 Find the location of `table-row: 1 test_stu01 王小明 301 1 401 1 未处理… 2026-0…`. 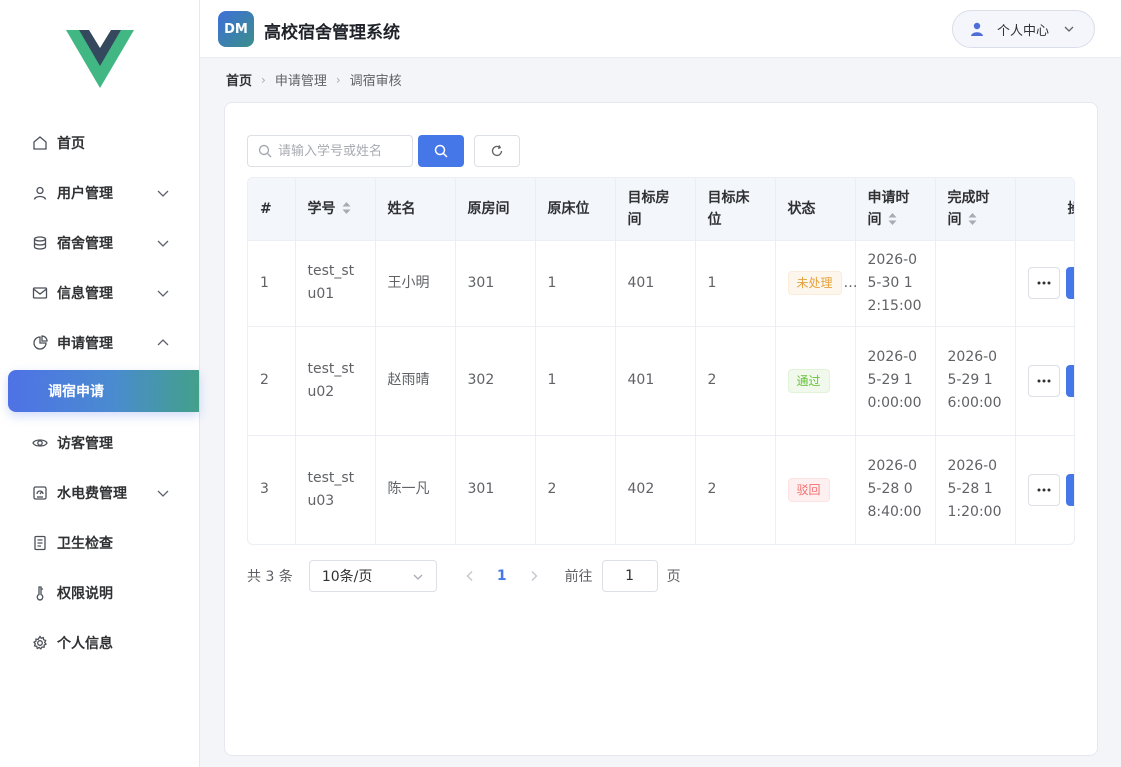

table-row: 1 test_stu01 王小明 301 1 401 1 未处理… 2026-0… is located at coordinates (661, 283).